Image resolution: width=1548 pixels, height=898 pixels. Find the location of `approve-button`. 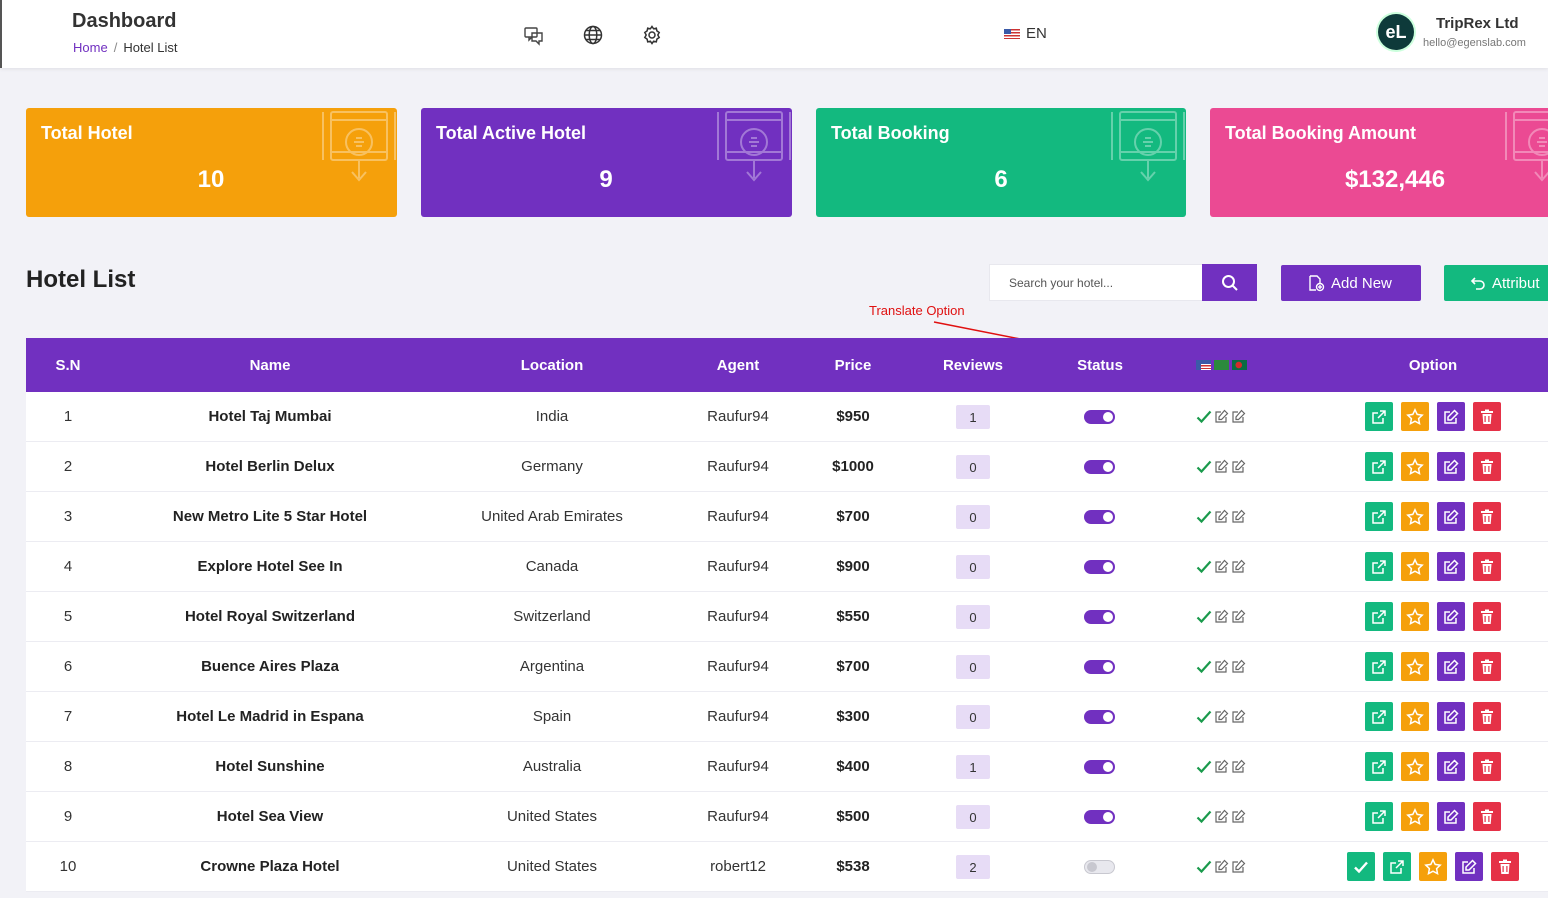

approve-button is located at coordinates (1361, 866).